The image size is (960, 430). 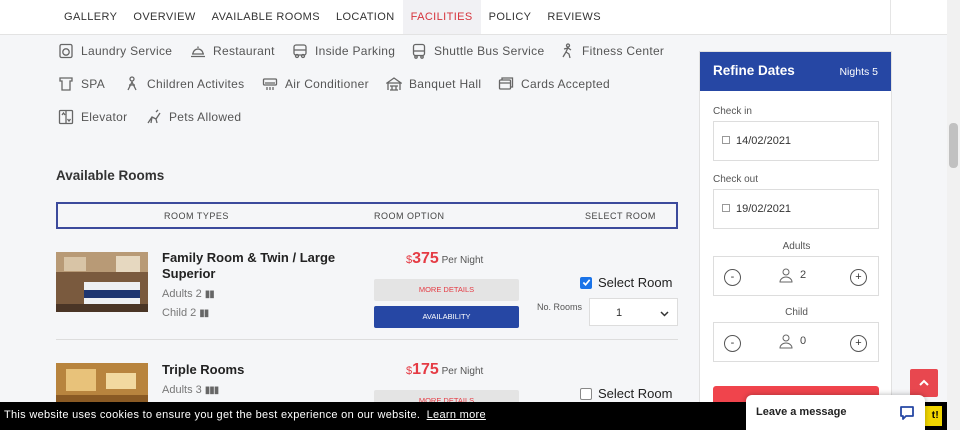 I want to click on child-label: Child, so click(x=796, y=312).